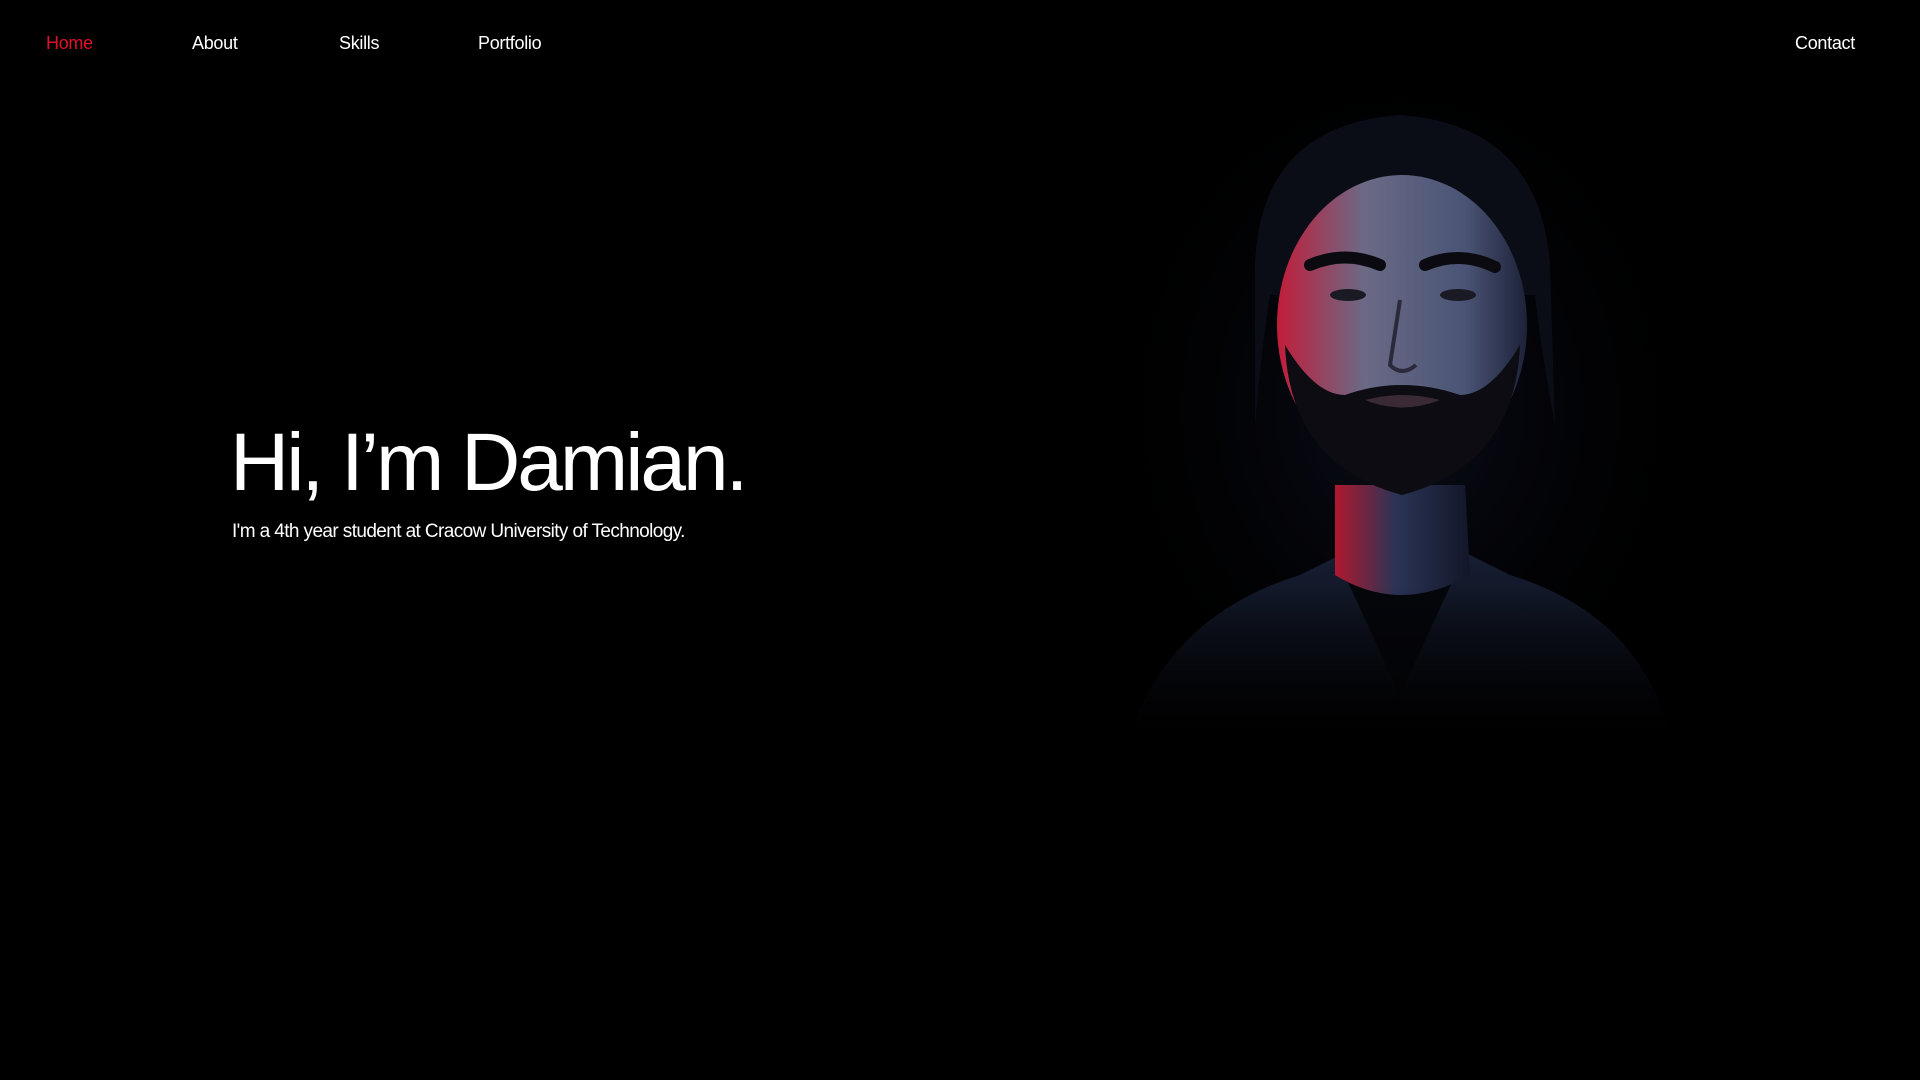 This screenshot has height=1080, width=1920. I want to click on nav-home-link: Home, so click(69, 43).